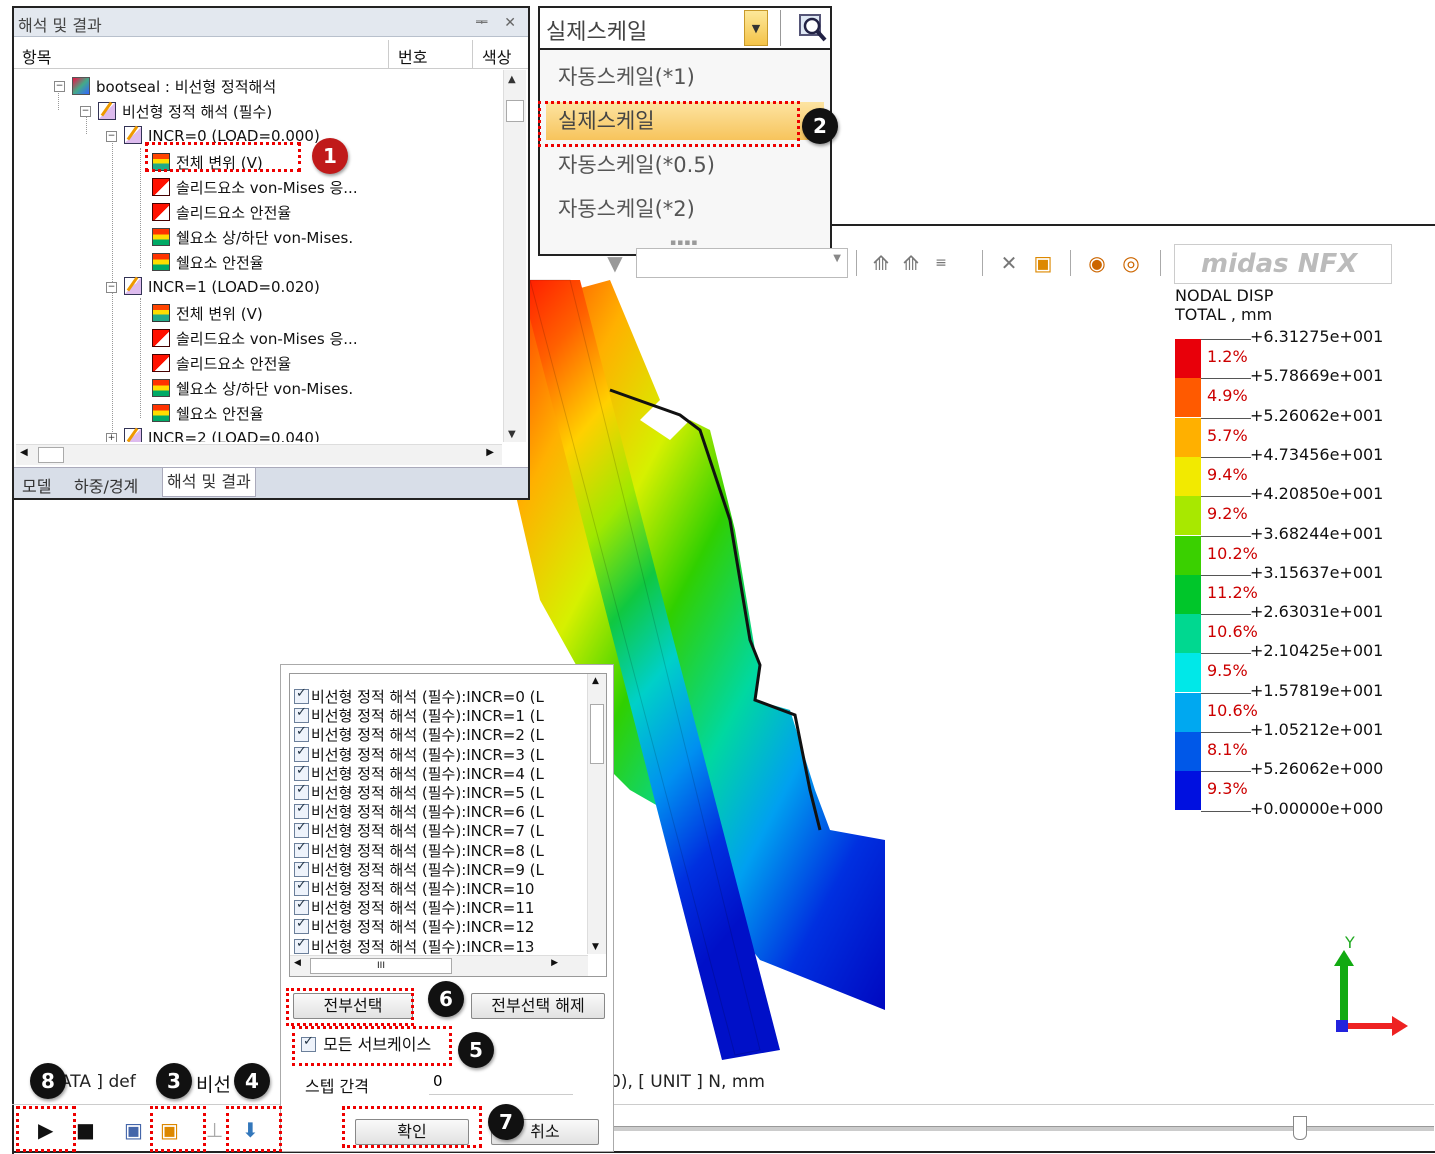 This screenshot has width=1435, height=1154. Describe the element at coordinates (685, 165) in the screenshot. I see `scale-option-auto-05: 자동스케일(*0.5)` at that location.